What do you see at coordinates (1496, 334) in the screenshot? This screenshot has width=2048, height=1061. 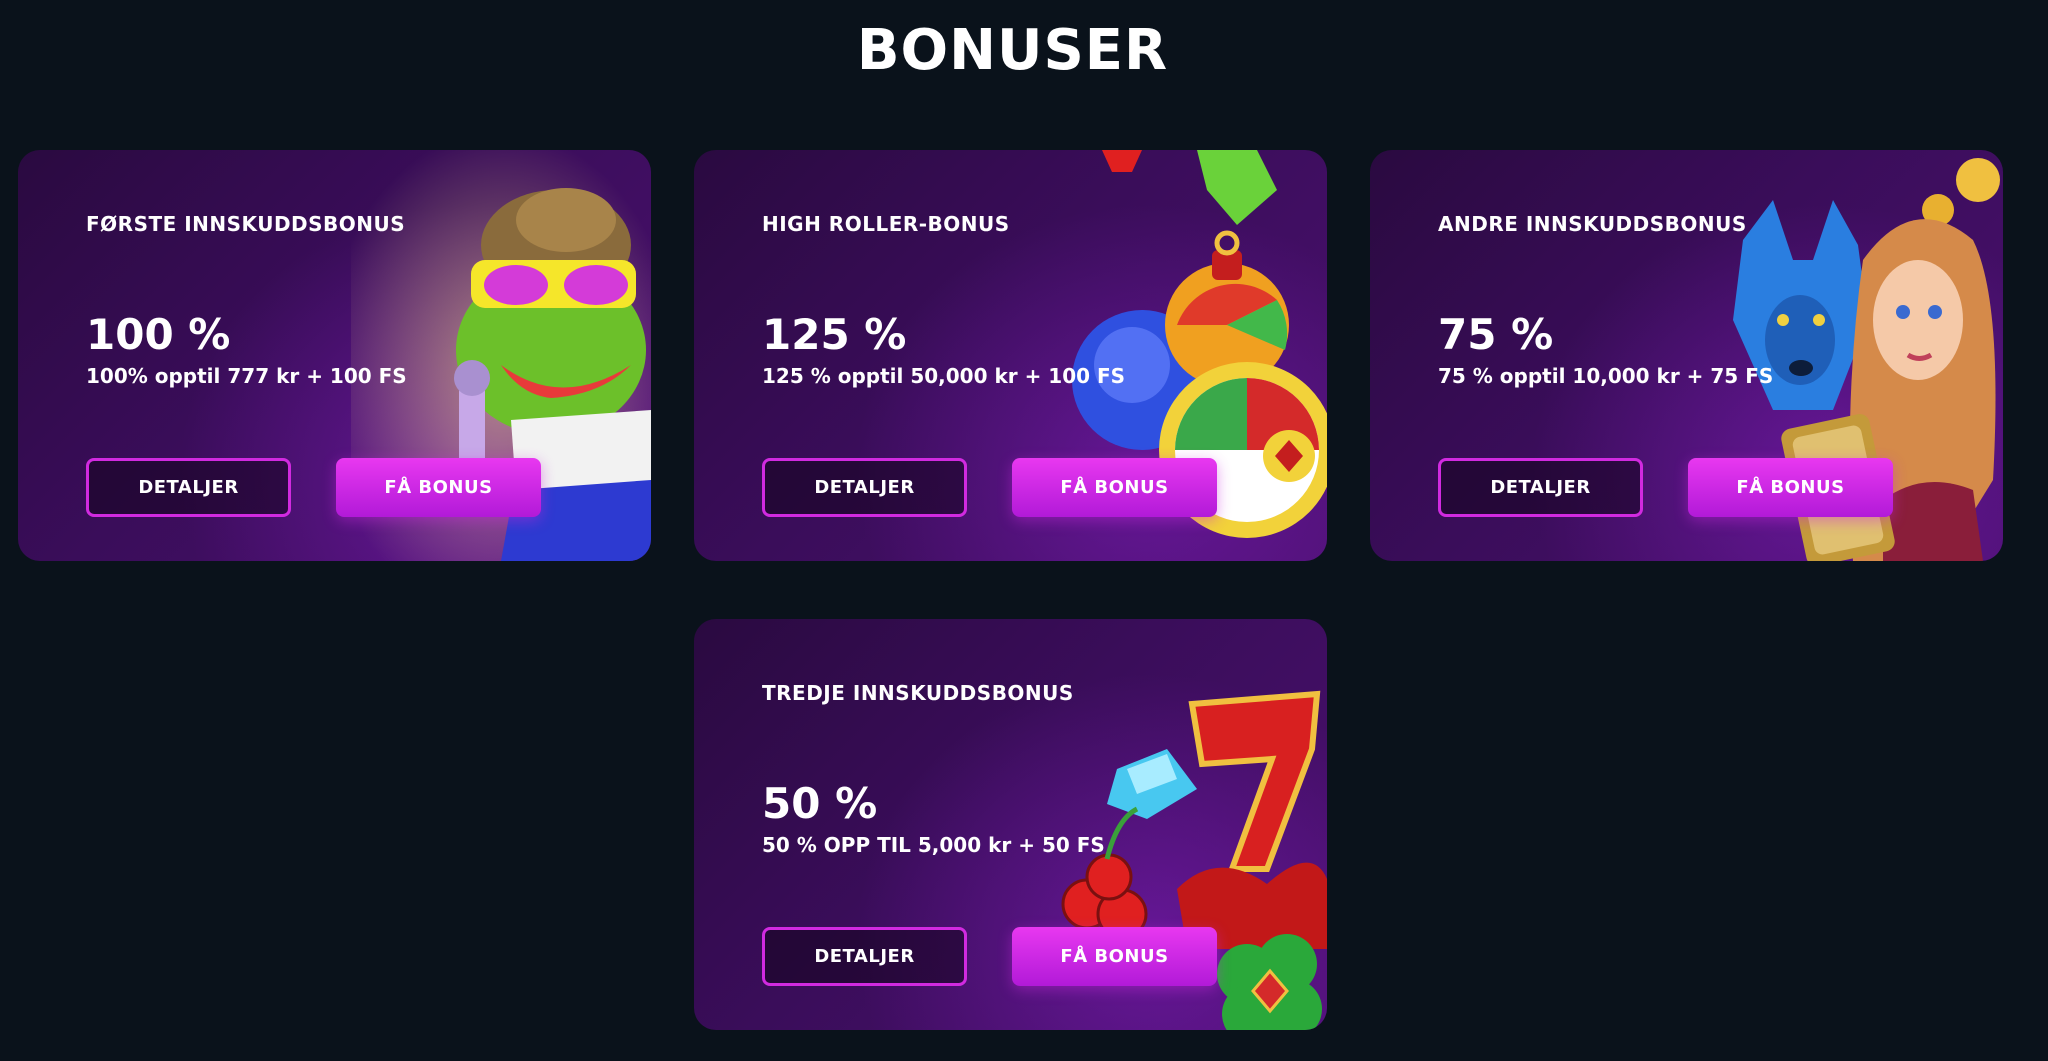 I see `bonus-percent: 75 %` at bounding box center [1496, 334].